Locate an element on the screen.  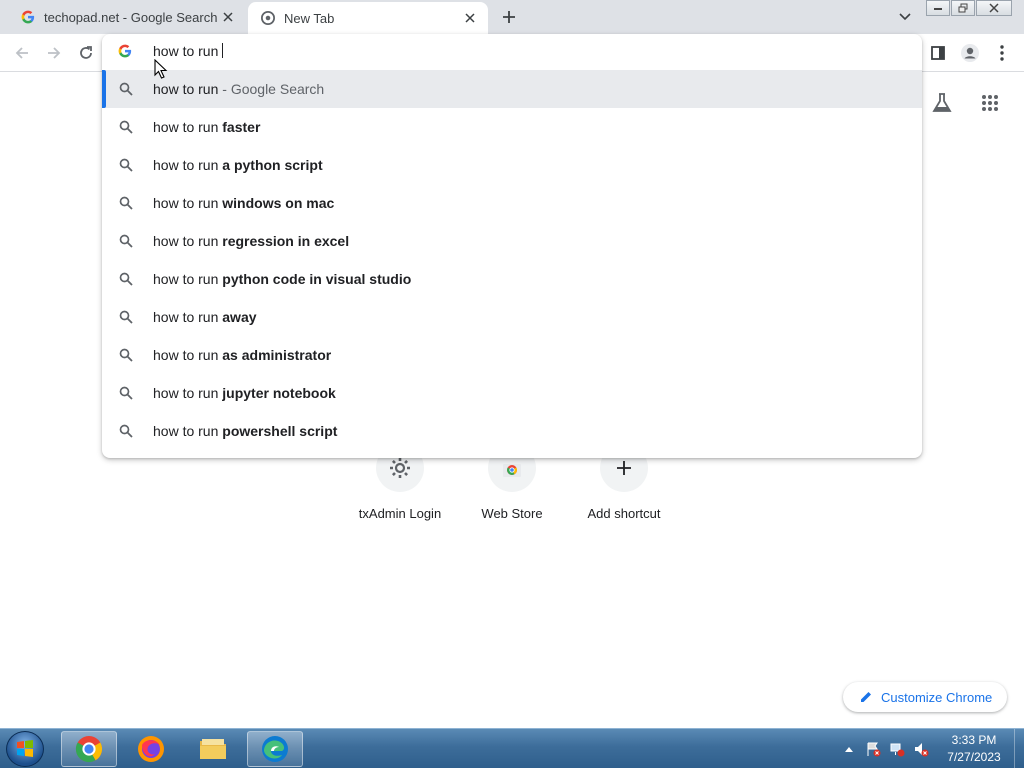
customize-chrome-button: Customize Chrome is located at coordinates (925, 697).